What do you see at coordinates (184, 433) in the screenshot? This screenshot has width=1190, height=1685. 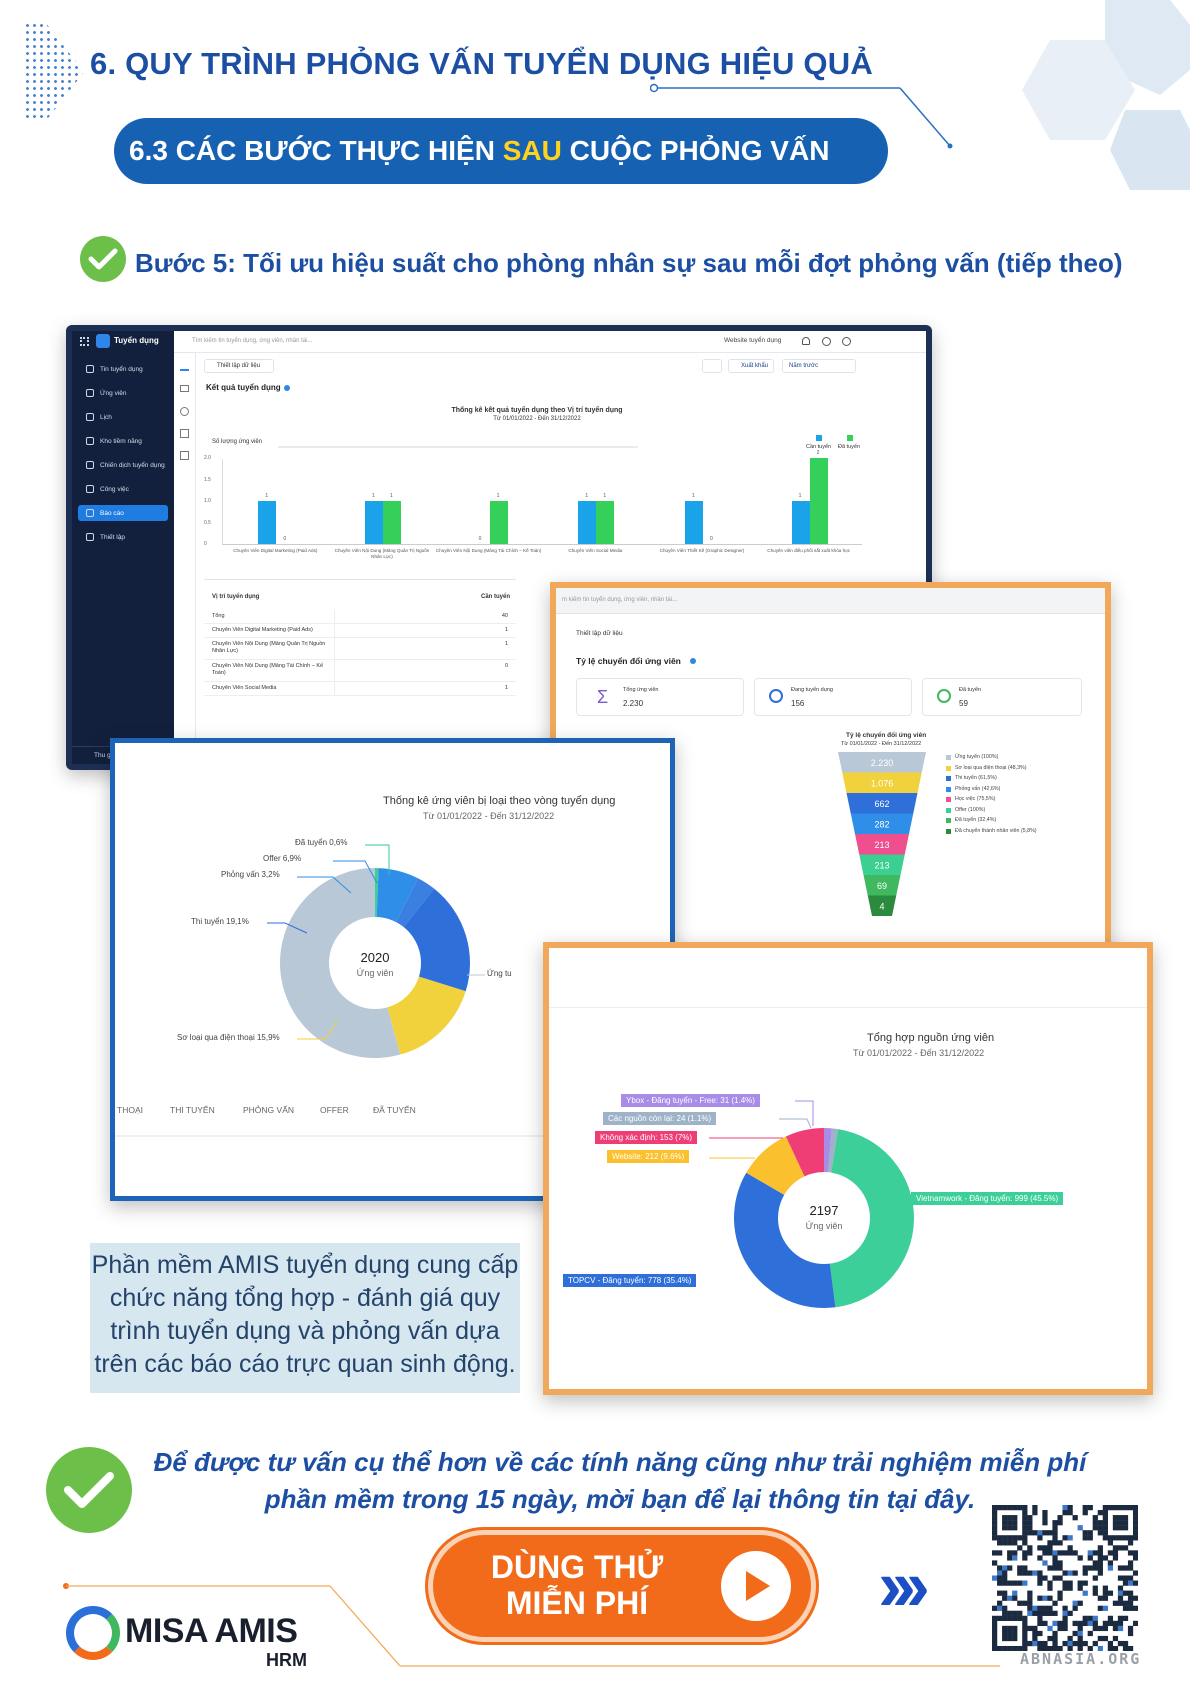 I see `people-tool-icon` at bounding box center [184, 433].